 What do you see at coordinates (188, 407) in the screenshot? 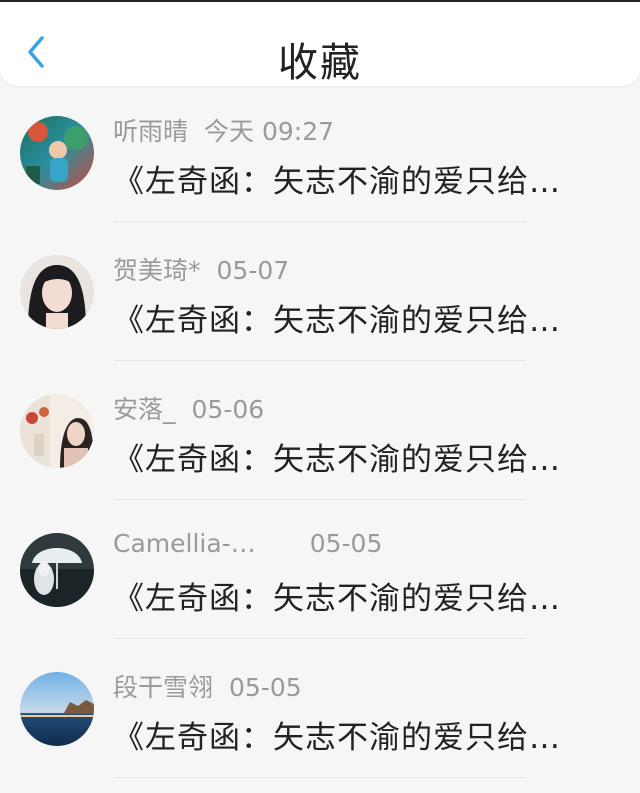
I see `item-meta: 安落_ 05-06` at bounding box center [188, 407].